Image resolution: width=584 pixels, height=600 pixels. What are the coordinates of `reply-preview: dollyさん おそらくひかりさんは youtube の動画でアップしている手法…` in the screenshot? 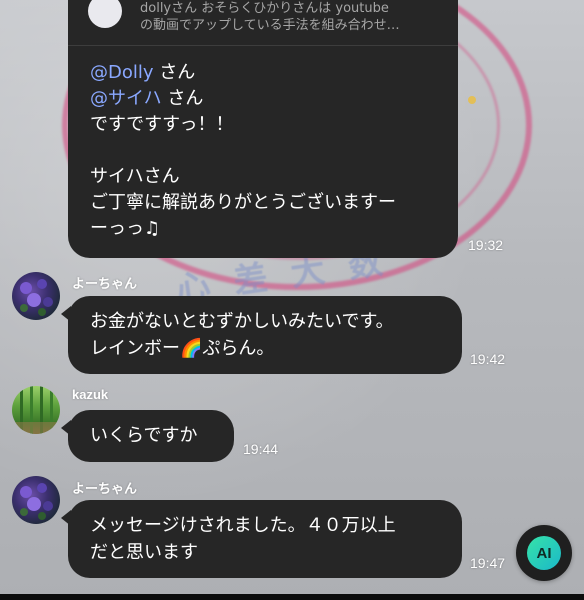 It's located at (263, 23).